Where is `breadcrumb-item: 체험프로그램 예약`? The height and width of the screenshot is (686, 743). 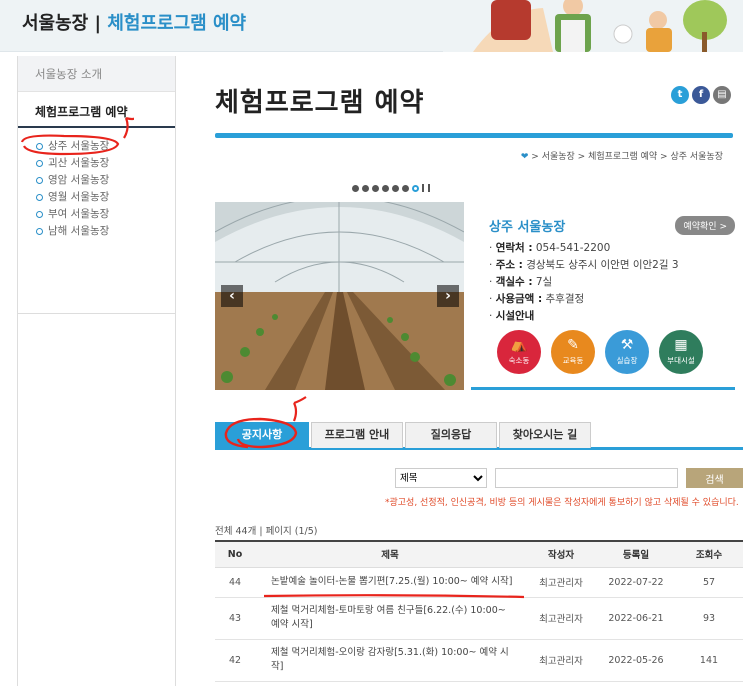
breadcrumb-item: 체험프로그램 예약 is located at coordinates (622, 157).